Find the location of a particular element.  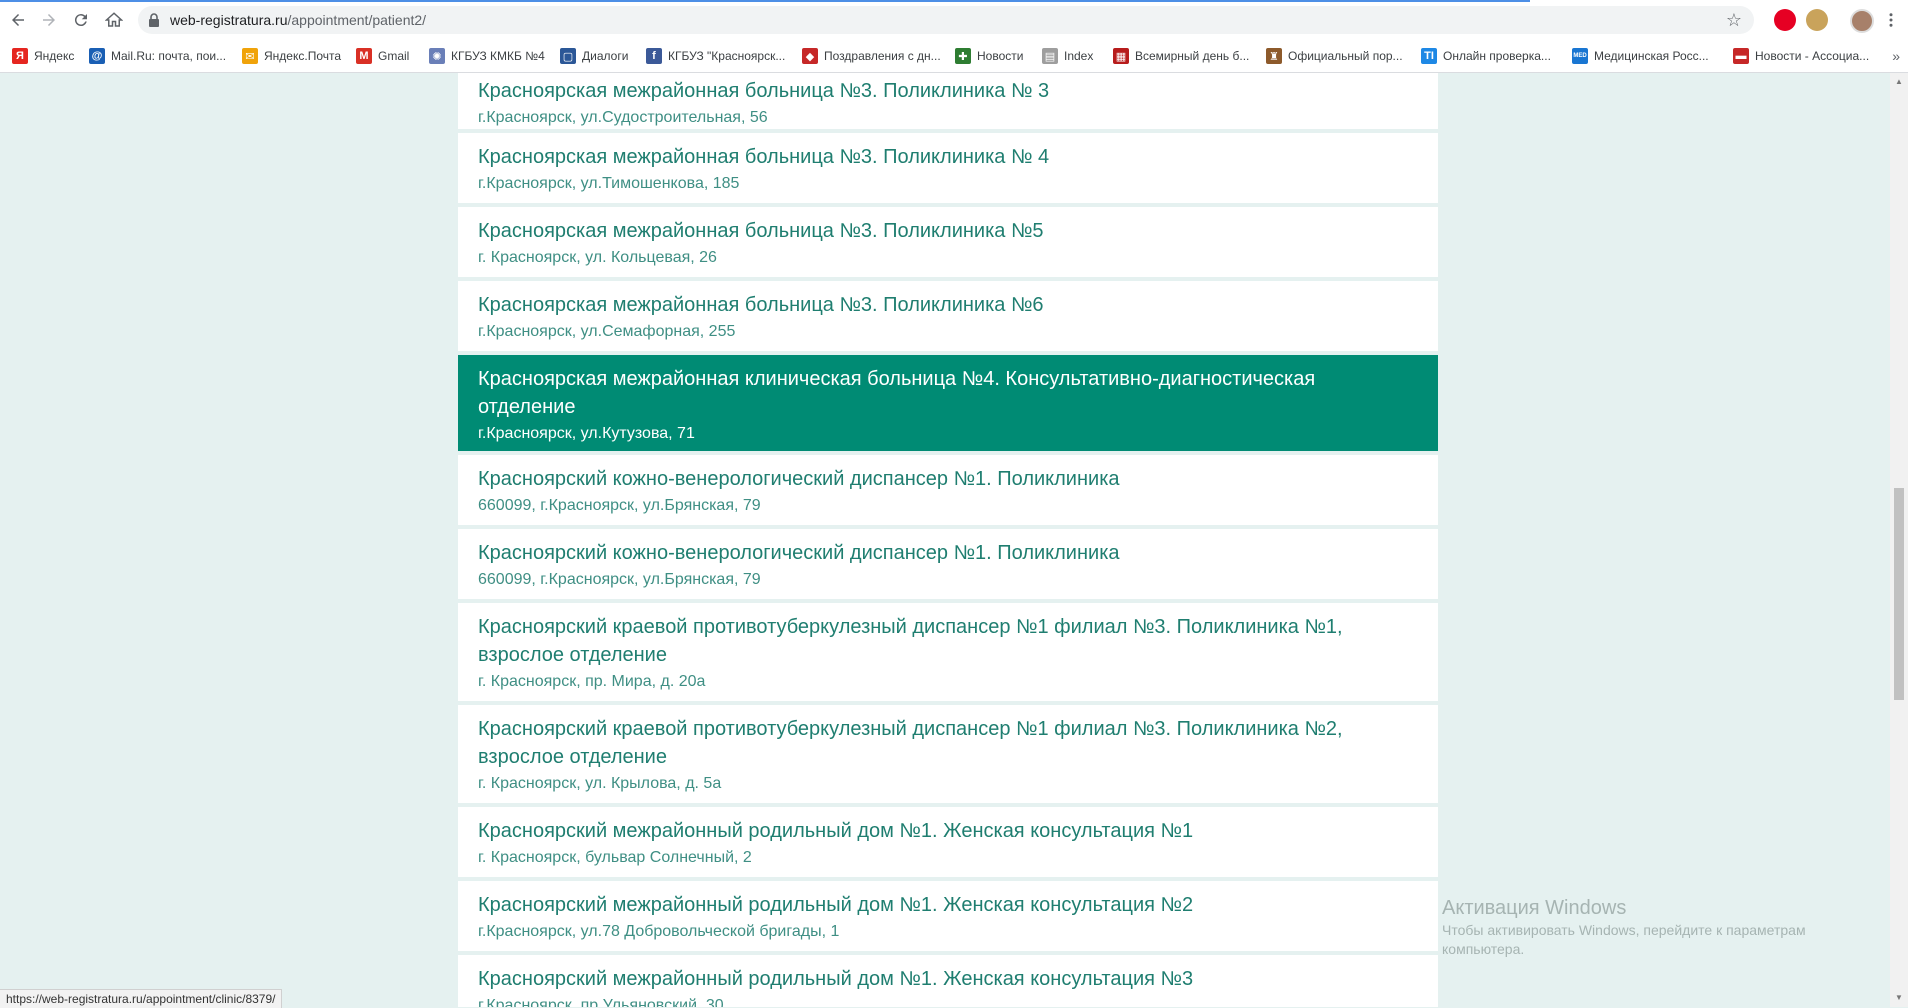

clinic-address: 660099, г.Красноярск, ул.Брянская, 79 is located at coordinates (619, 505).